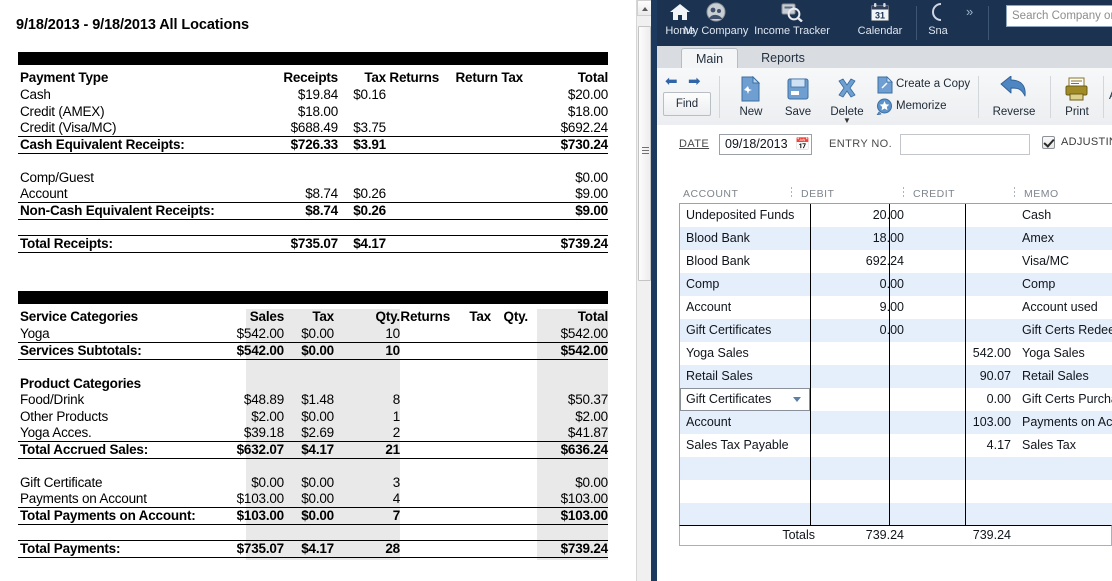 The width and height of the screenshot is (1112, 581). What do you see at coordinates (896, 422) in the screenshot?
I see `grid-row: Account 103.00 Payments on Account` at bounding box center [896, 422].